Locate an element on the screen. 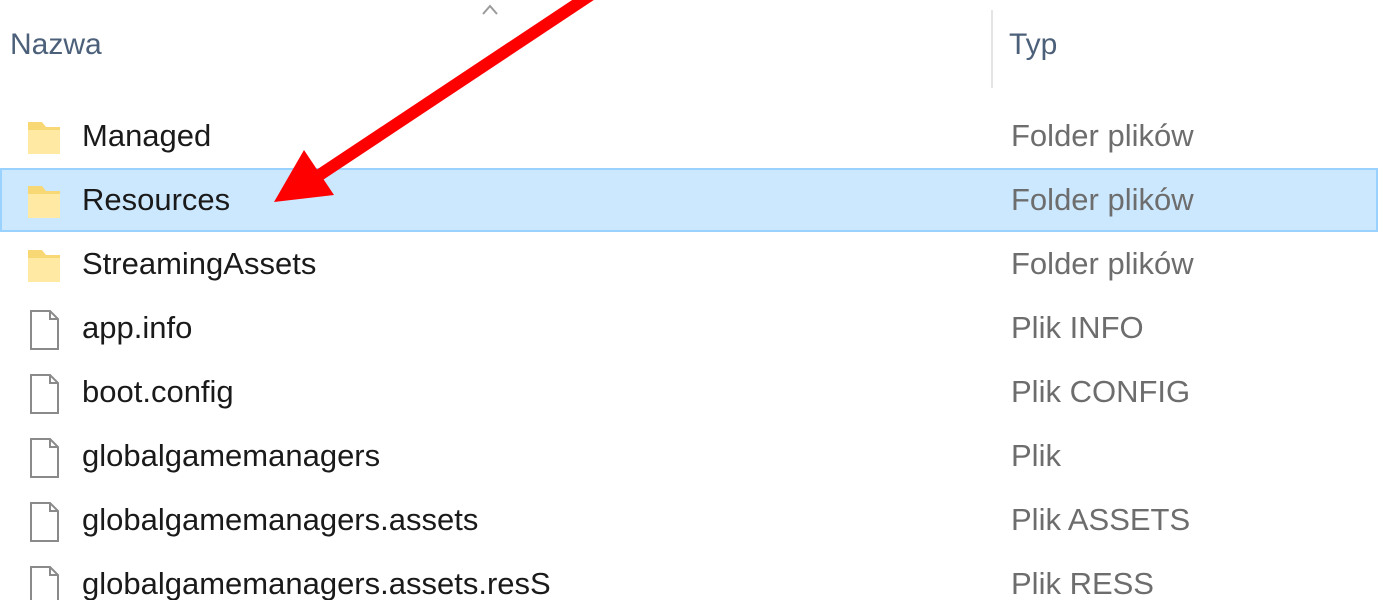 The image size is (1378, 600). file-name: Resources is located at coordinates (156, 199).